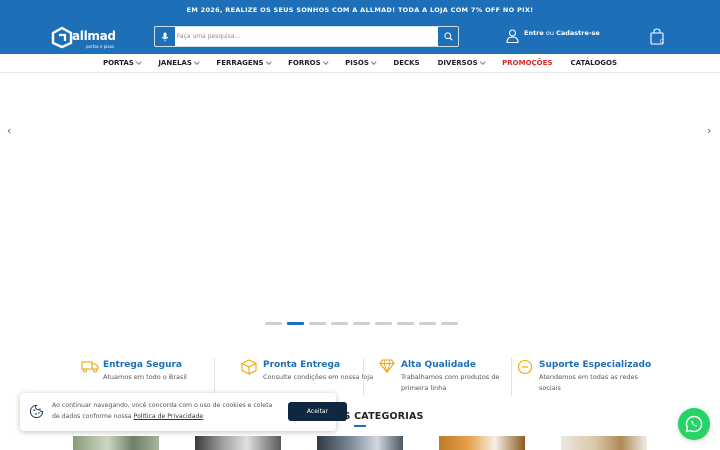  I want to click on feature-title: Alta Qualidade, so click(438, 365).